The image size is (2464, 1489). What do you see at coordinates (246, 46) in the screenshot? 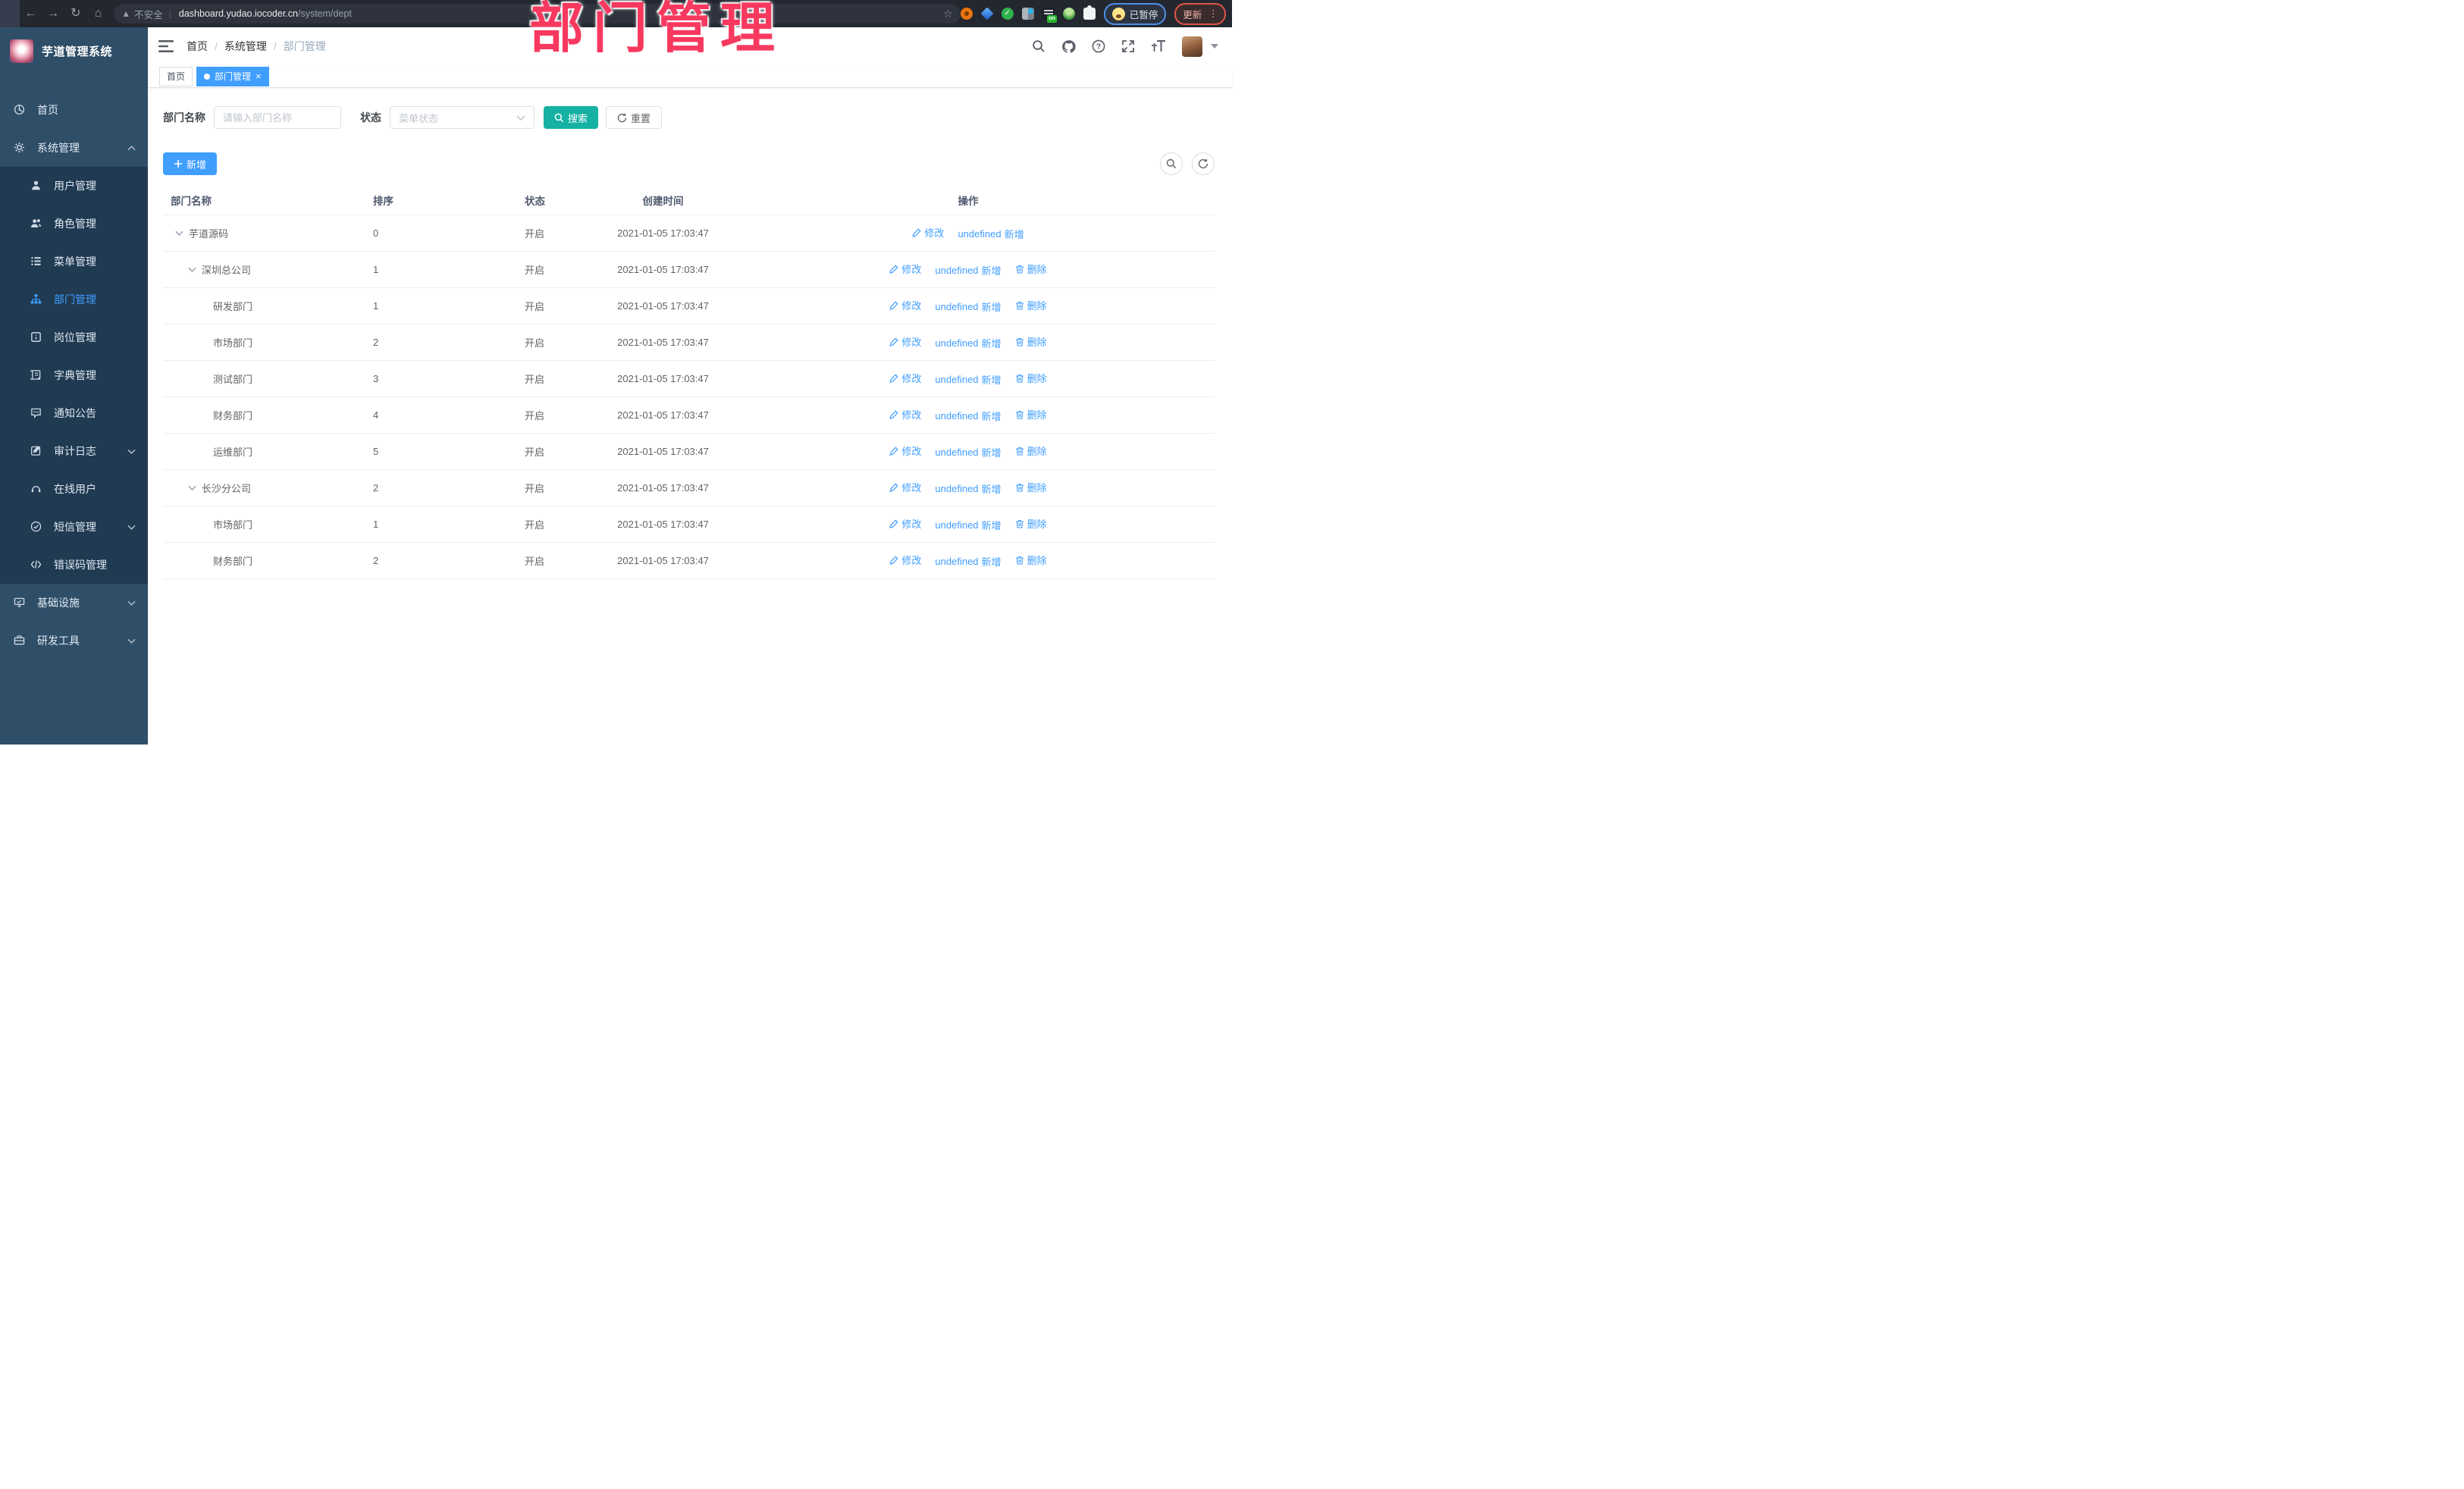
I see `breadcrumb-item-1: 系统管理` at bounding box center [246, 46].